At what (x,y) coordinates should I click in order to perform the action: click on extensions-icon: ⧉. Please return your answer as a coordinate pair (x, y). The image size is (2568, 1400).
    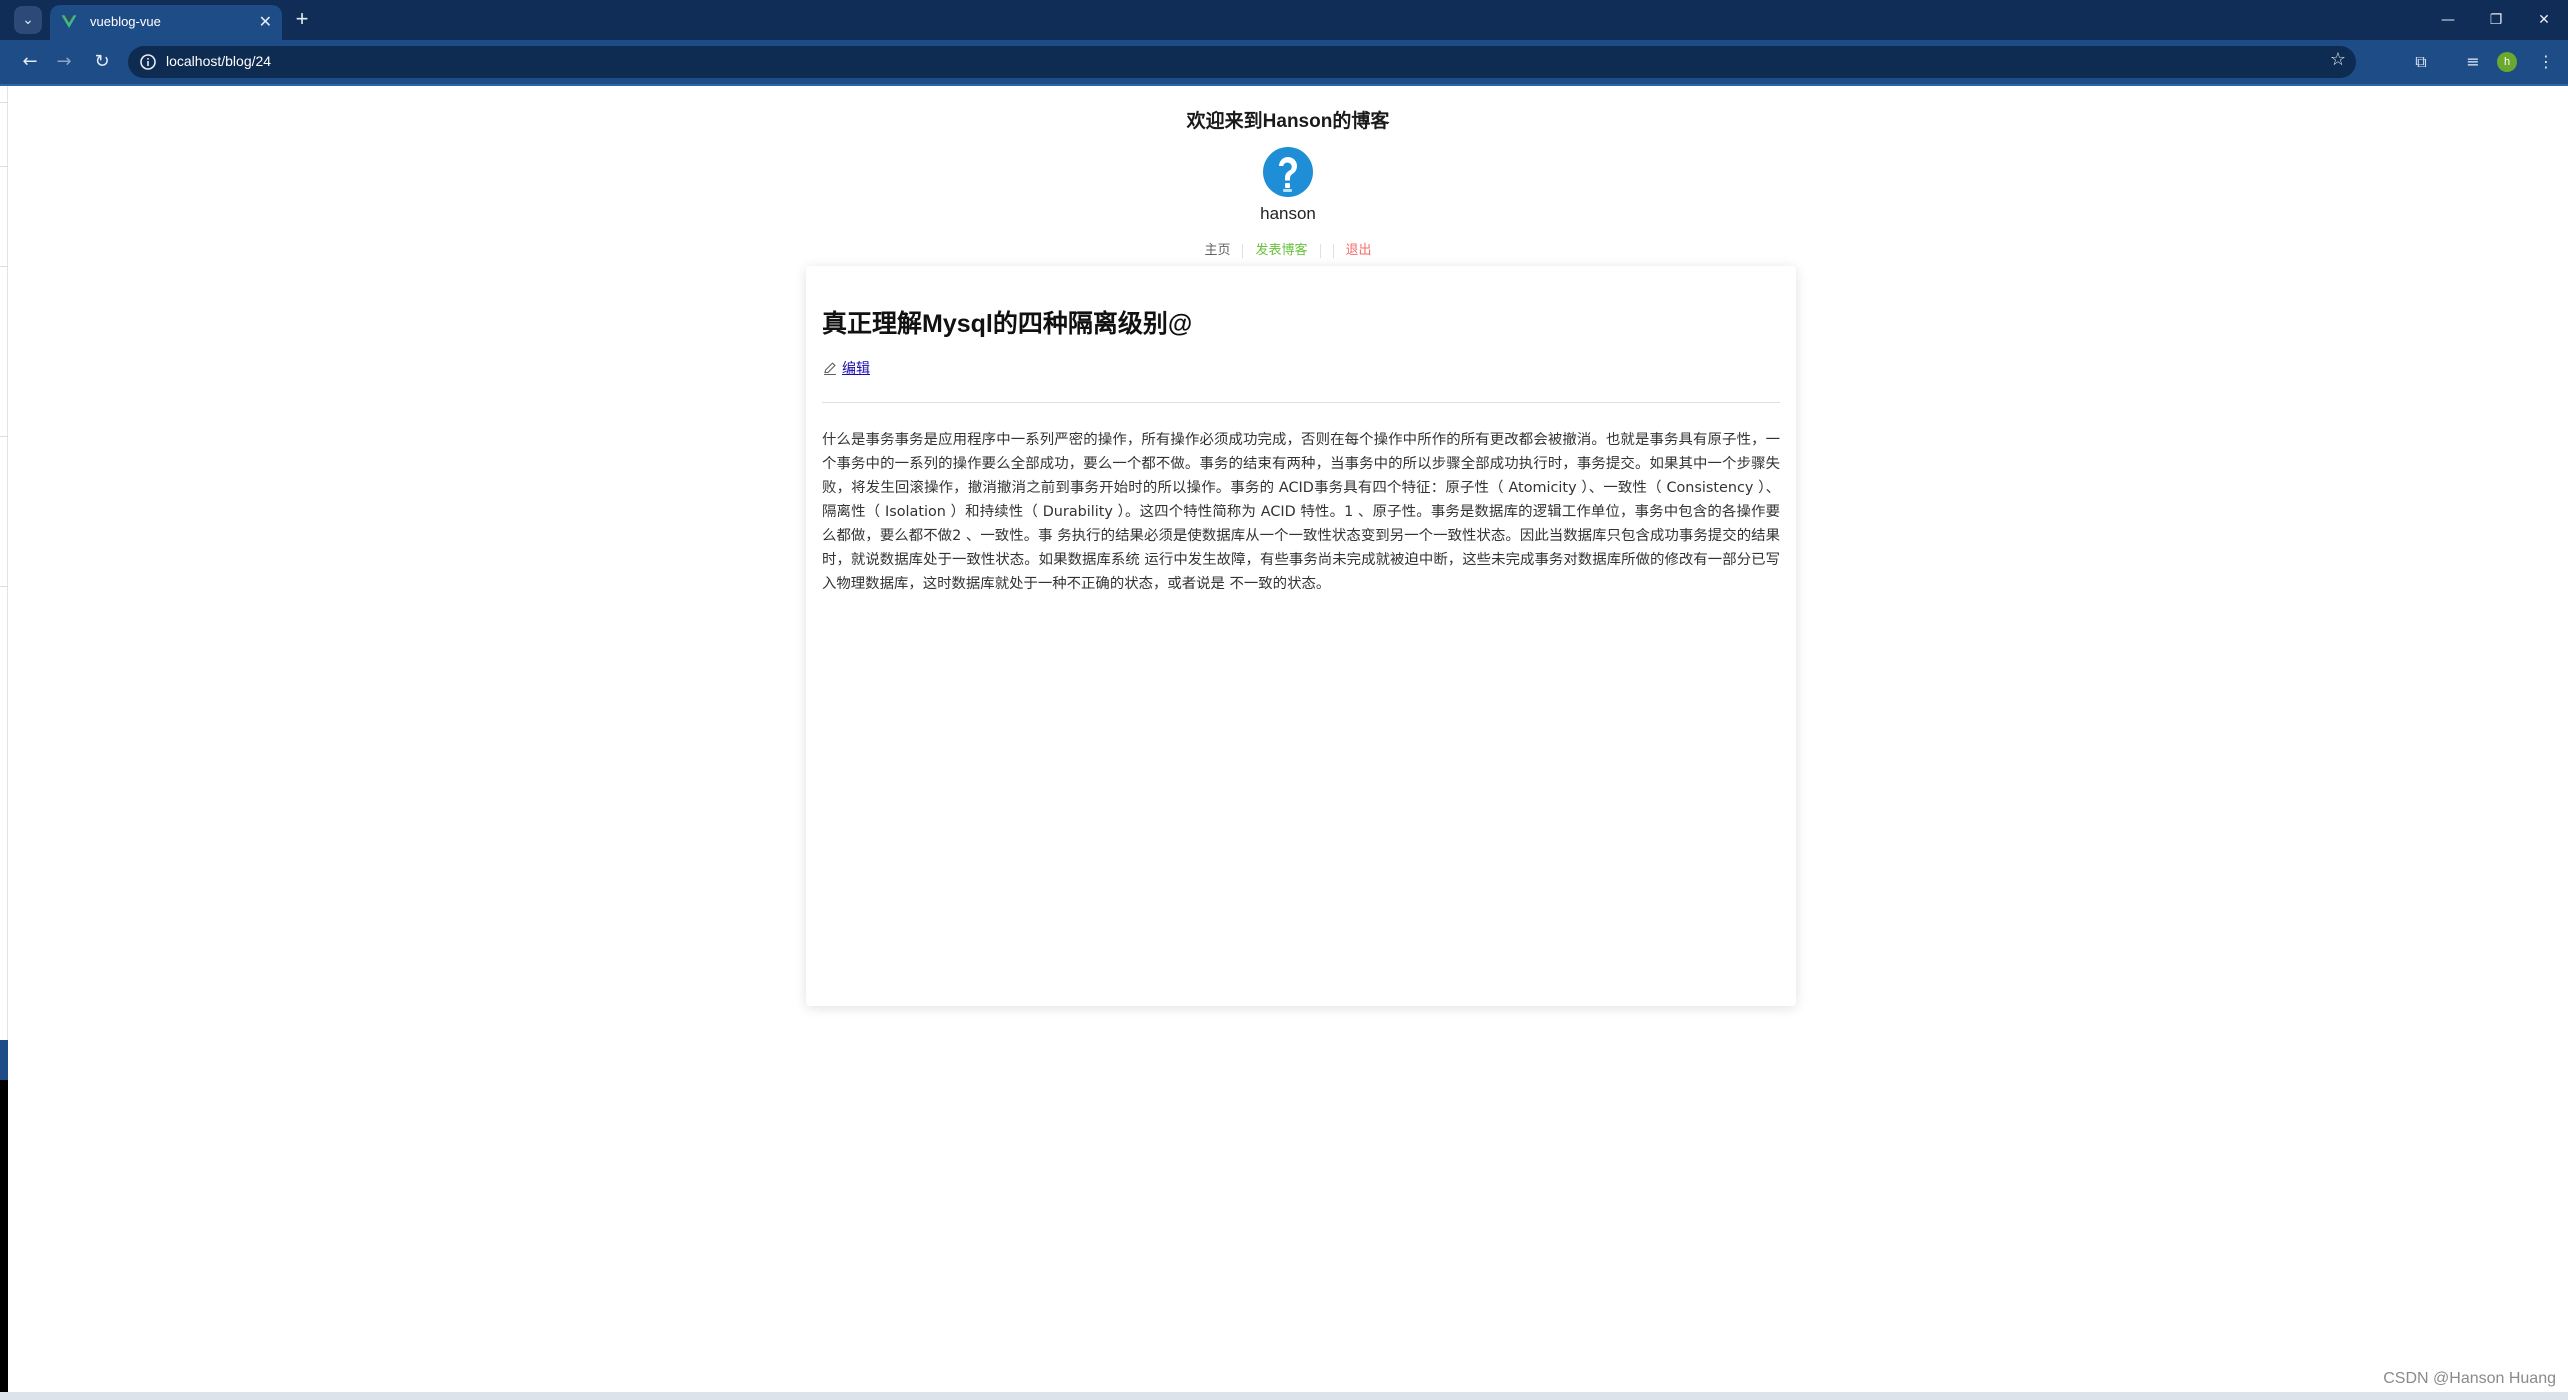
    Looking at the image, I should click on (2421, 62).